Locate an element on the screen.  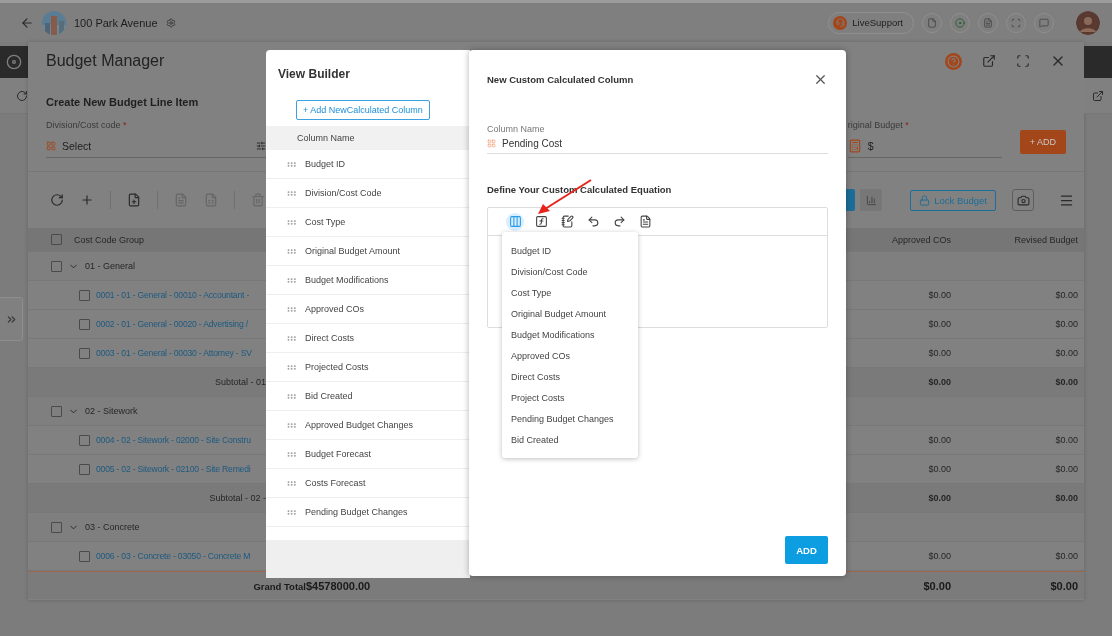
menu-item: Pending Budget Changes is located at coordinates (570, 418).